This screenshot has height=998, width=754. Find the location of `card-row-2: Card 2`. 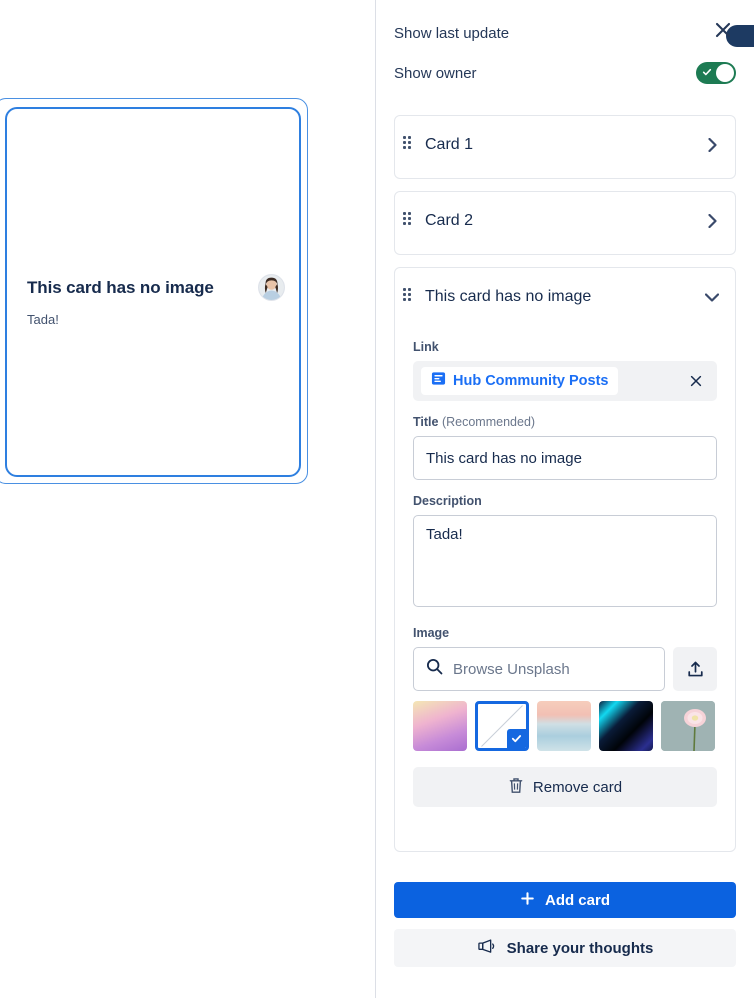

card-row-2: Card 2 is located at coordinates (565, 223).